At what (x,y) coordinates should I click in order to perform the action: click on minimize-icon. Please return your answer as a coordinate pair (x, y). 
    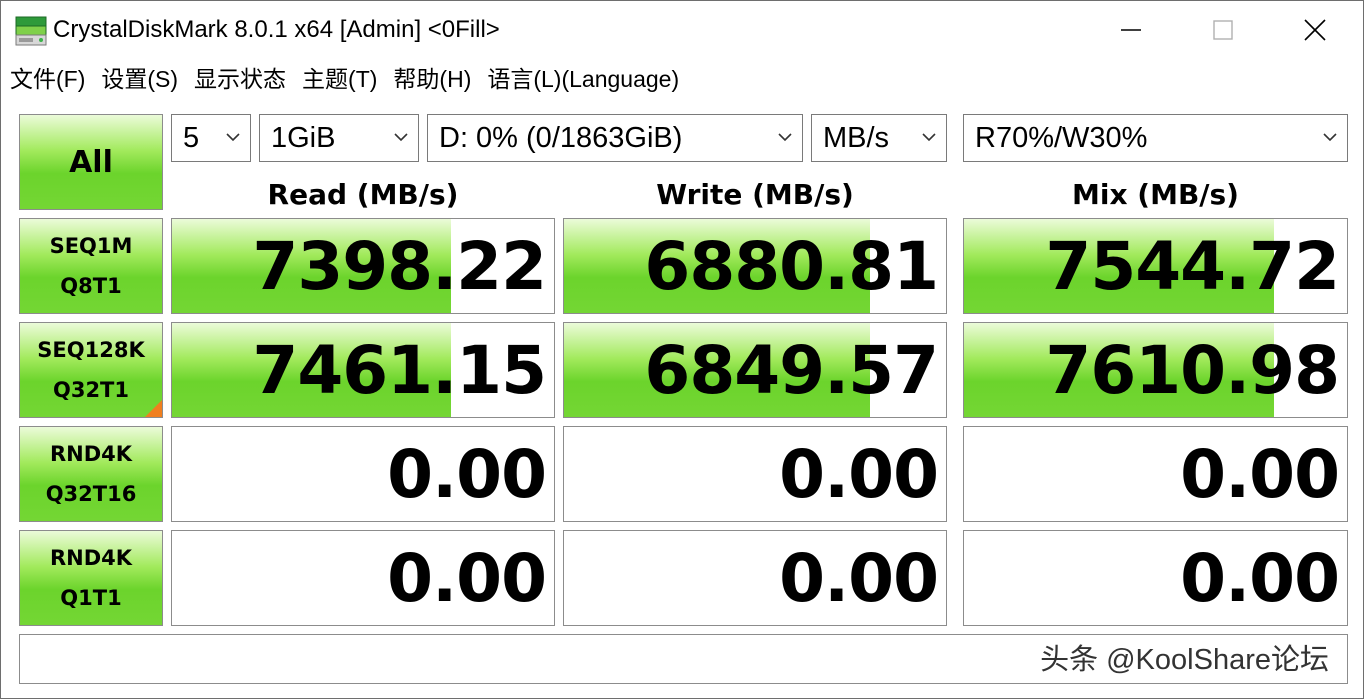
    Looking at the image, I should click on (1131, 30).